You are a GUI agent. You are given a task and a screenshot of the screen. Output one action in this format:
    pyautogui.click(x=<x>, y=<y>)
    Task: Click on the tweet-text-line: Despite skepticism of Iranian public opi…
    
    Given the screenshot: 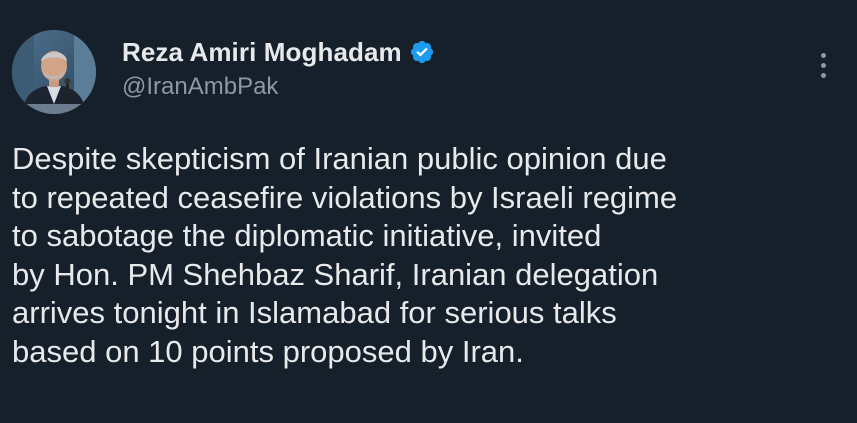 What is the action you would take?
    pyautogui.click(x=339, y=158)
    